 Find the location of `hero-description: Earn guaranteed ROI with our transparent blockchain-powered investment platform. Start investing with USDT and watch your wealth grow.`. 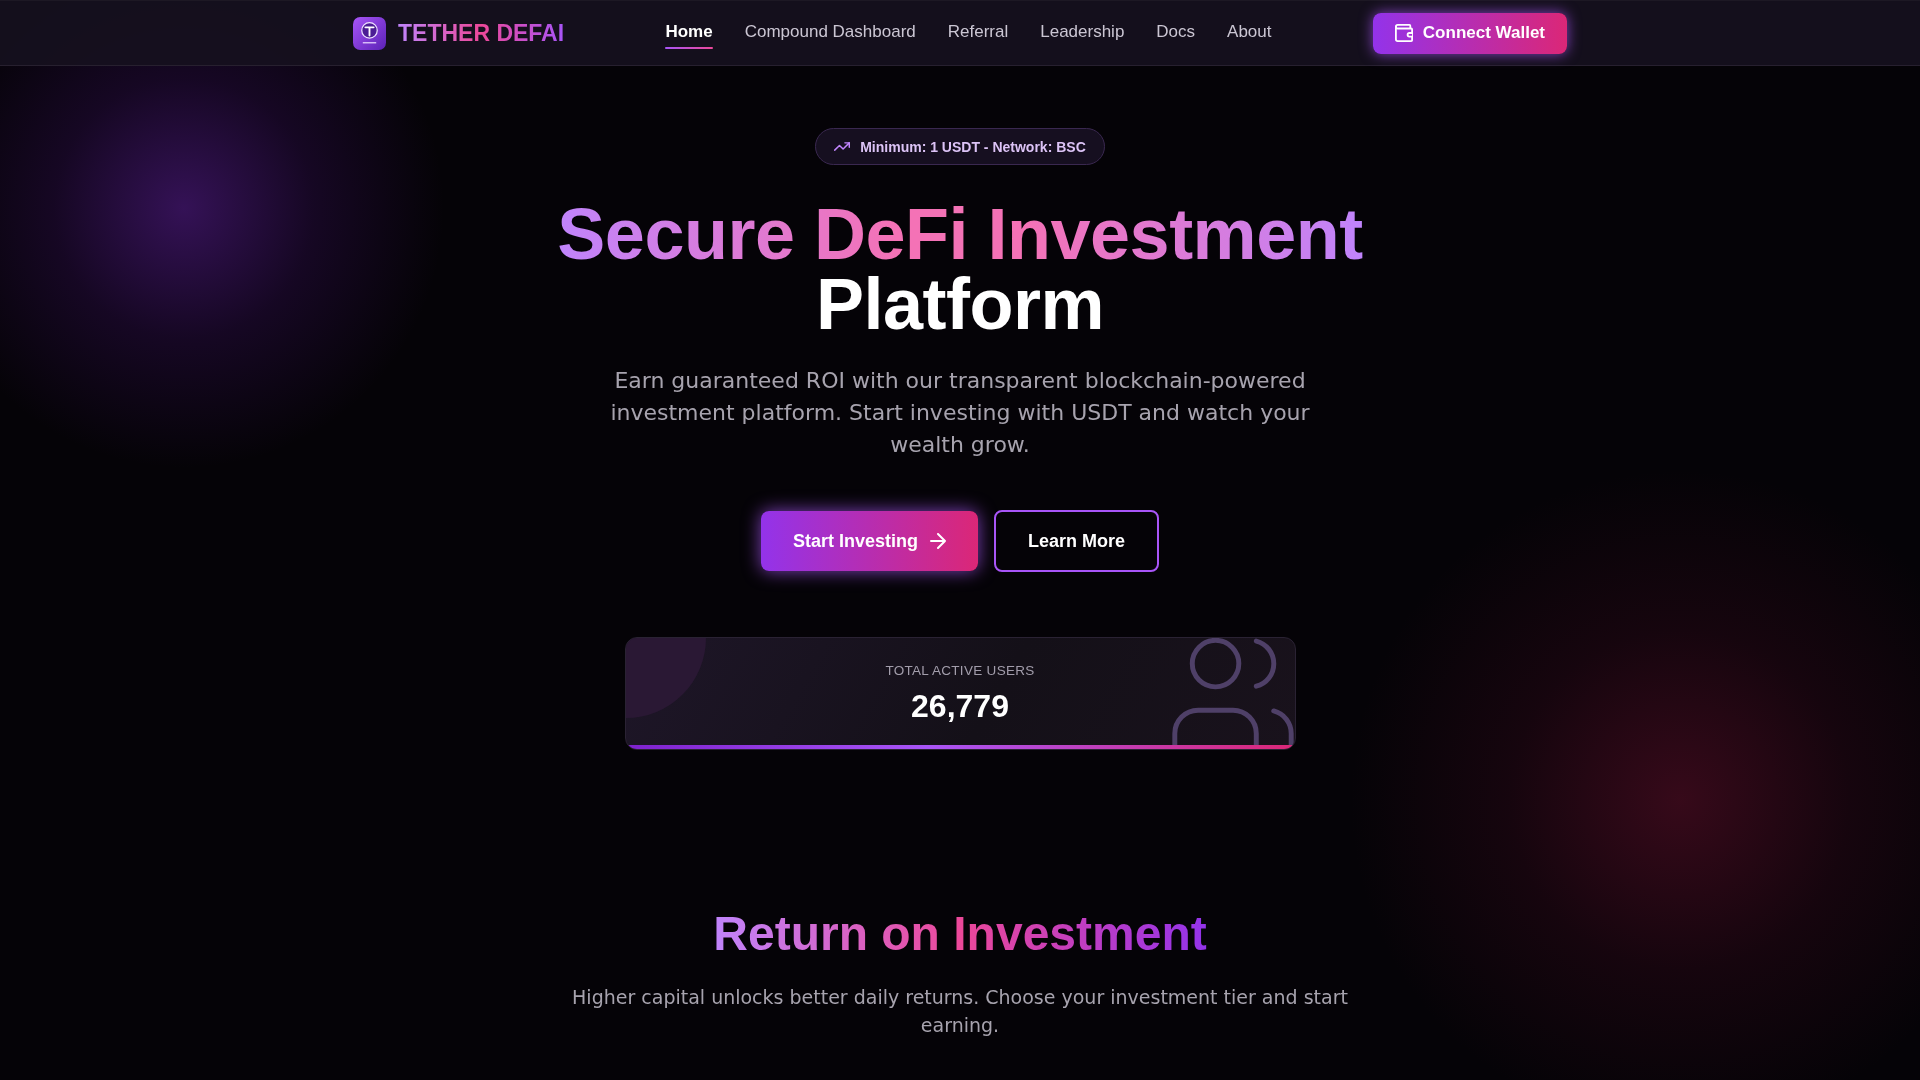

hero-description: Earn guaranteed ROI with our transparent blockchain-powered investment platform. Start investing with USDT and watch your wealth grow. is located at coordinates (960, 413).